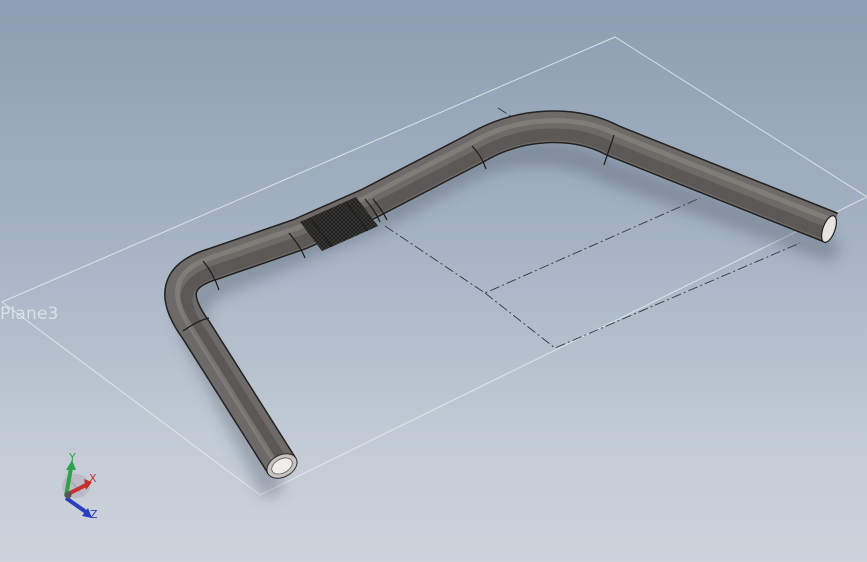  I want to click on triad-z-axis, so click(76, 505).